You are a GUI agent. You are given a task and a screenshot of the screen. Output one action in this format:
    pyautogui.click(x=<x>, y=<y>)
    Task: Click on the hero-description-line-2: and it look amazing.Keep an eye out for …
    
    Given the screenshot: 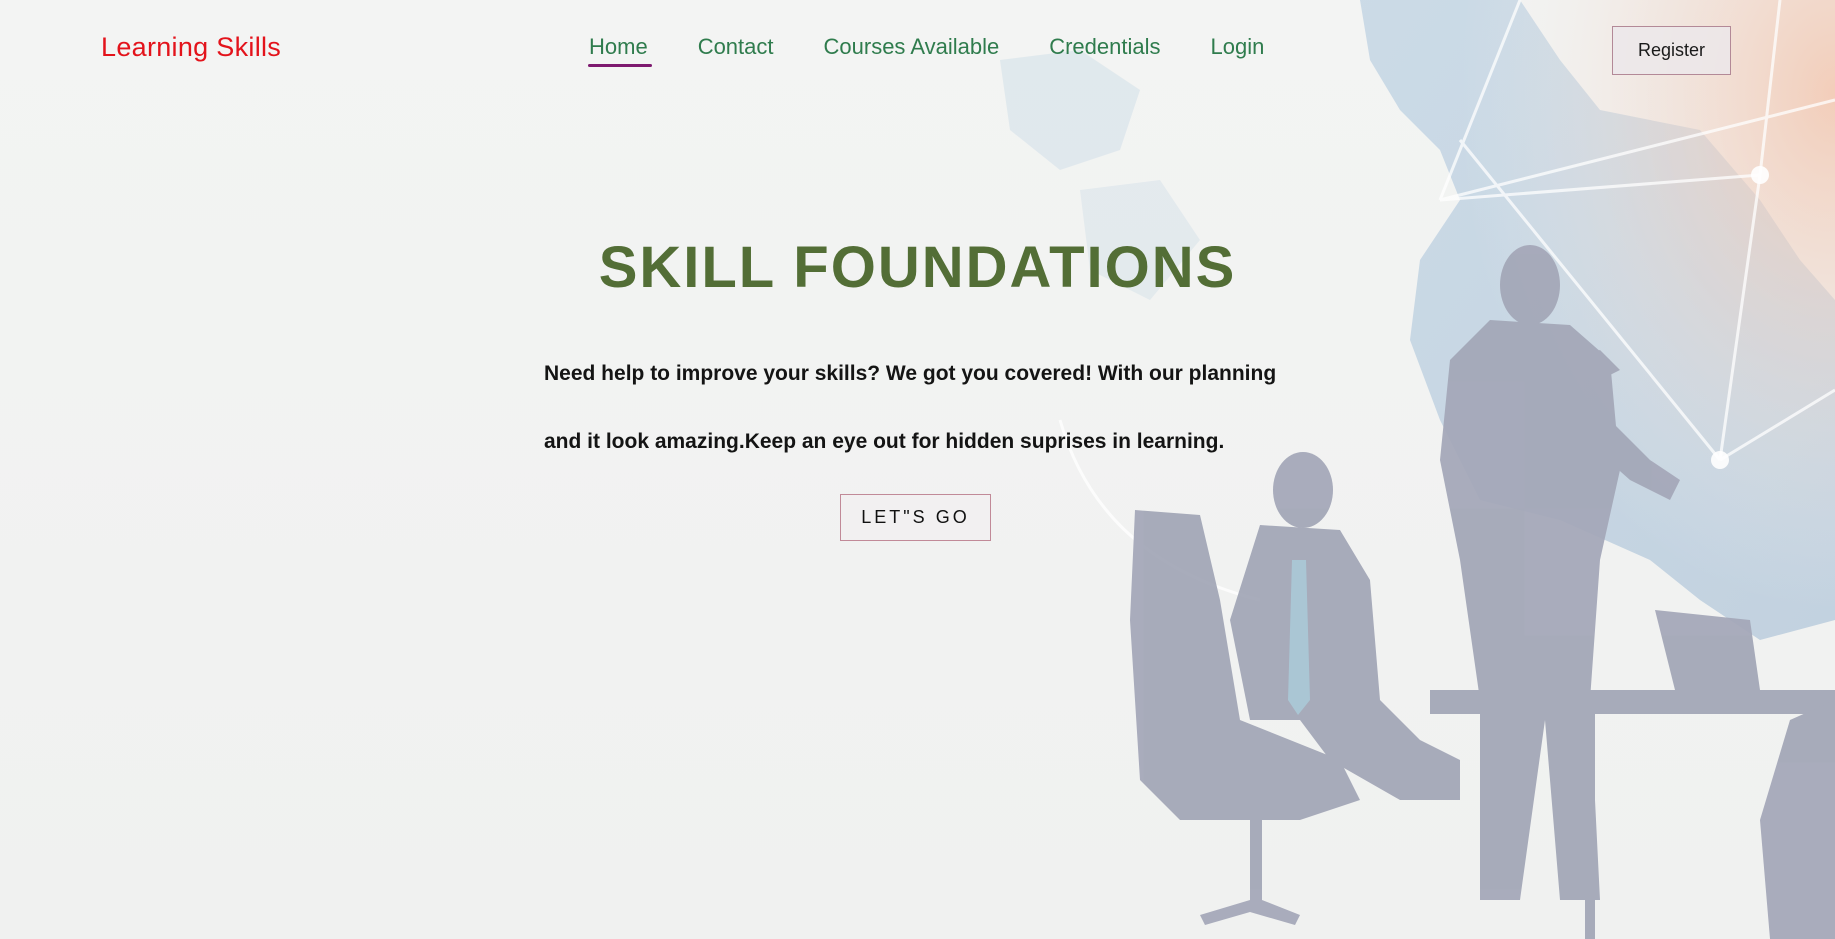 What is the action you would take?
    pyautogui.click(x=884, y=441)
    